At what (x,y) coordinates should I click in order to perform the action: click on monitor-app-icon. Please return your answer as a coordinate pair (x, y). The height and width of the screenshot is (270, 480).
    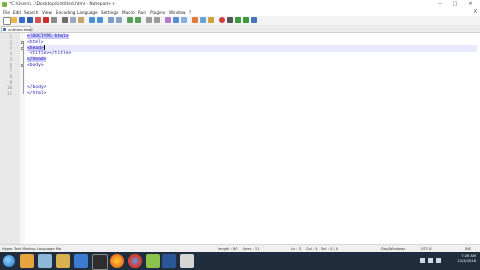
    Looking at the image, I should click on (45, 261).